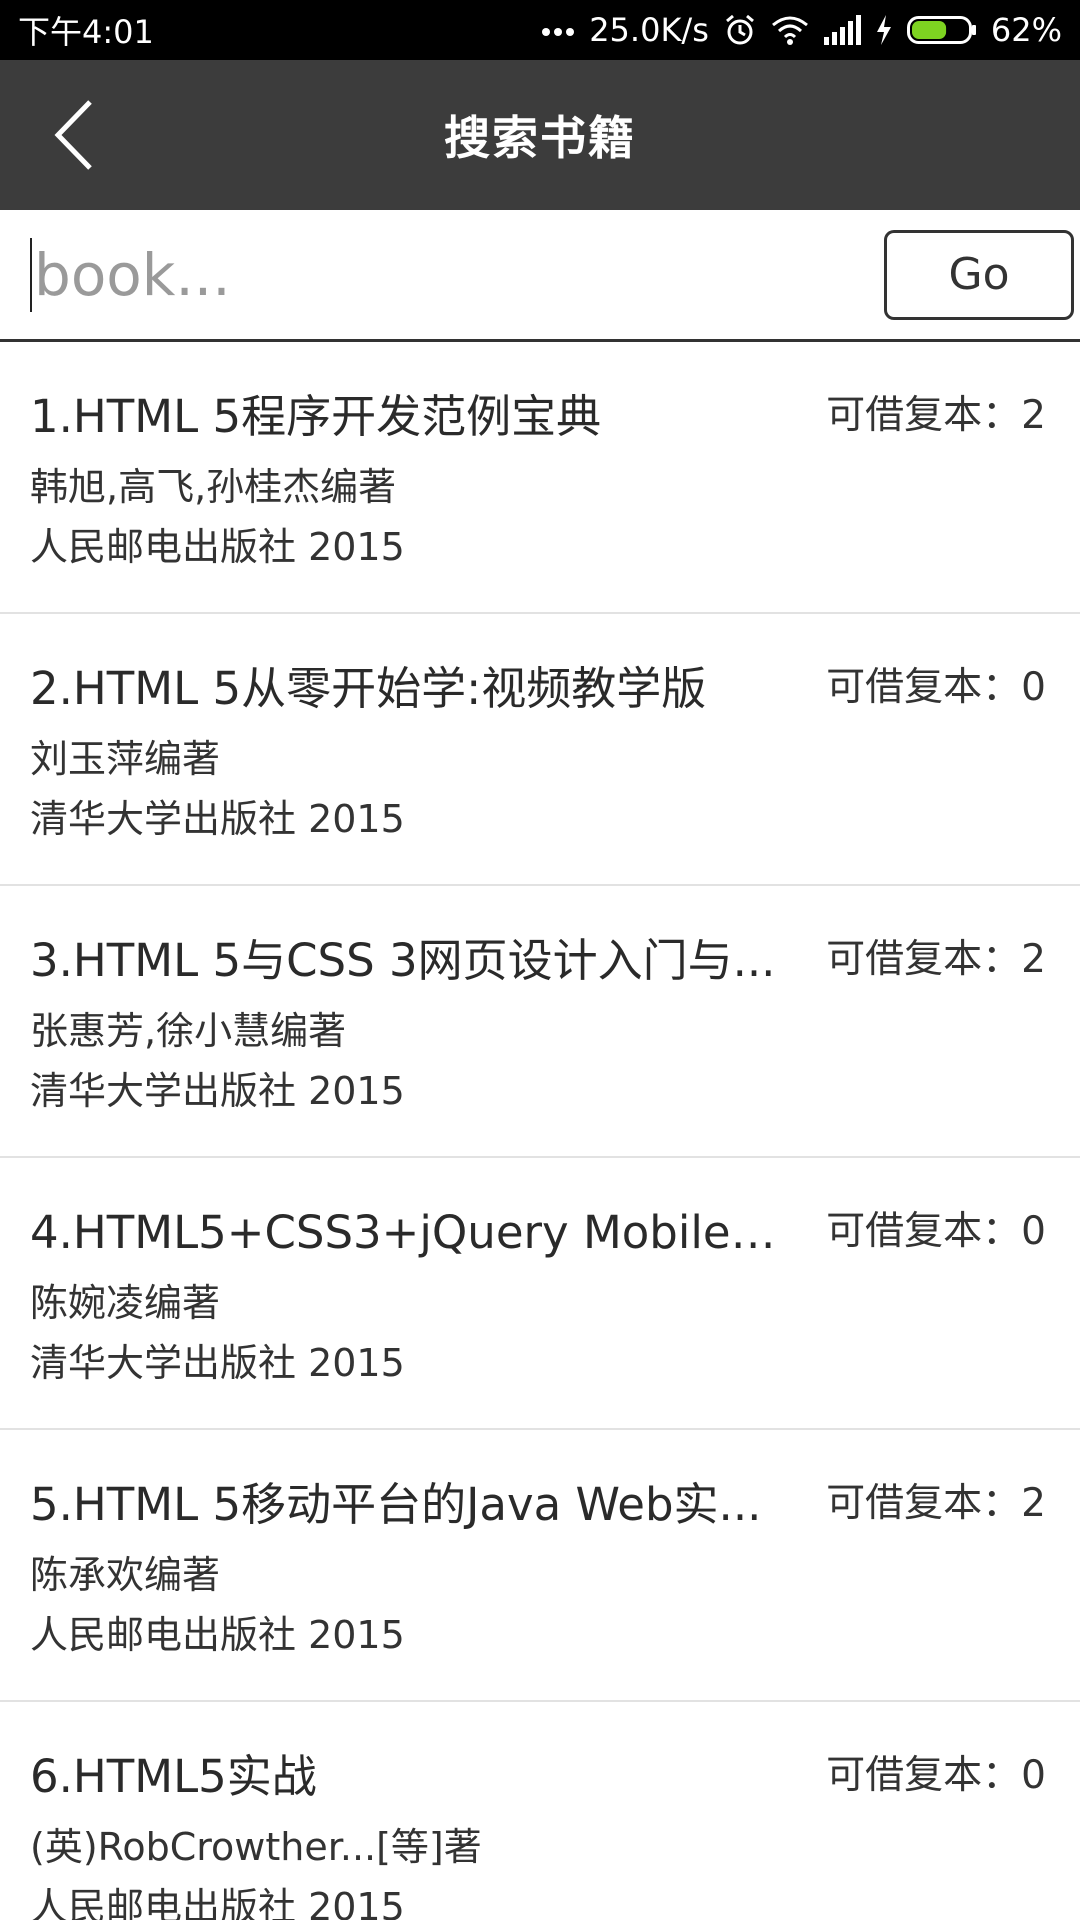  What do you see at coordinates (540, 30) in the screenshot?
I see `status-bar: 下午4:01 25.0K/s 62%` at bounding box center [540, 30].